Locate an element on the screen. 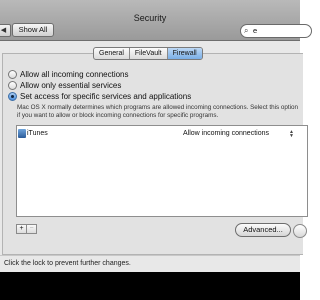  app-name: iTunes is located at coordinates (37, 133).